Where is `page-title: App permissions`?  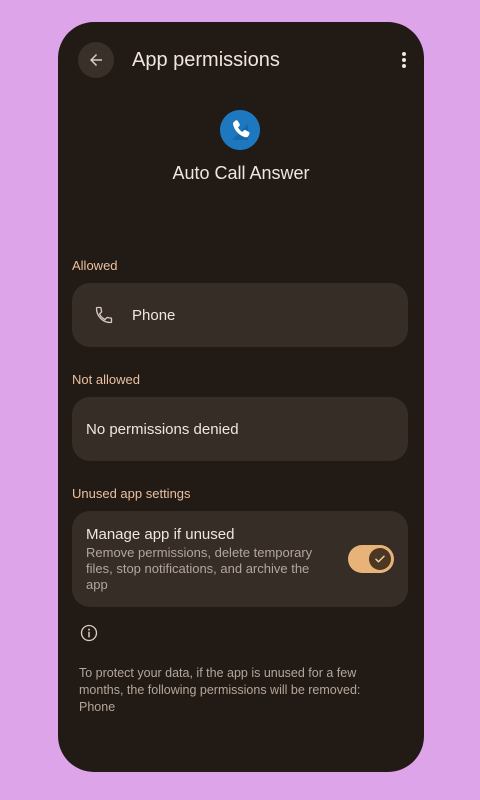 page-title: App permissions is located at coordinates (206, 60).